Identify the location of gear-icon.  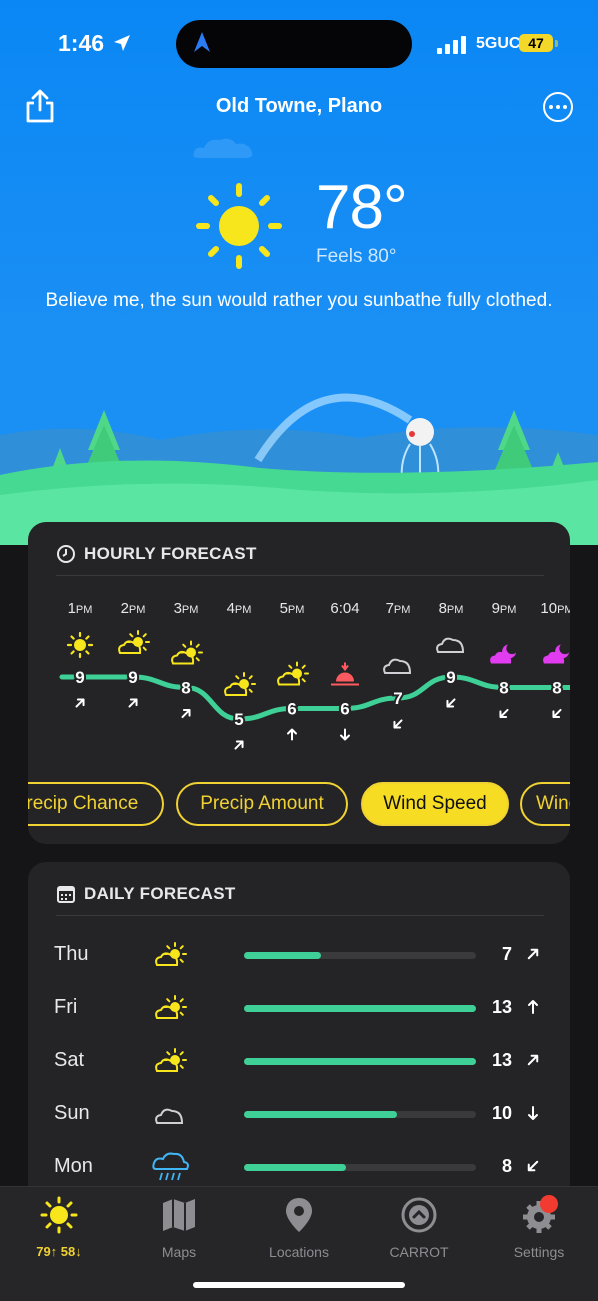
(540, 1214).